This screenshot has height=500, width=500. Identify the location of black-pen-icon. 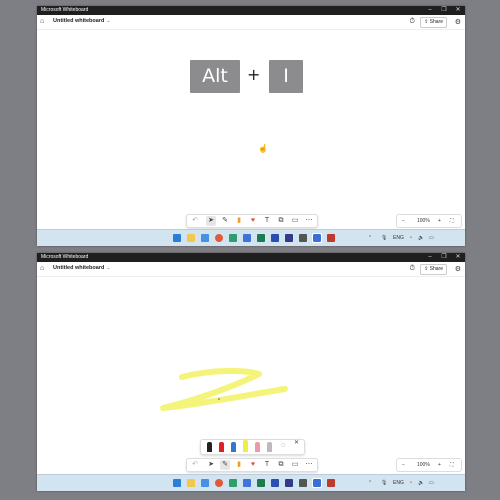
(209, 447).